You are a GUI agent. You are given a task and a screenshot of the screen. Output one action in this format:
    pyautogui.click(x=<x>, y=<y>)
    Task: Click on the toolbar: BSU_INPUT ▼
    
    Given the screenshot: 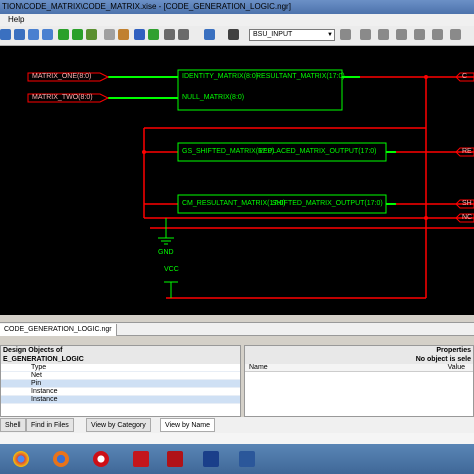 What is the action you would take?
    pyautogui.click(x=237, y=36)
    